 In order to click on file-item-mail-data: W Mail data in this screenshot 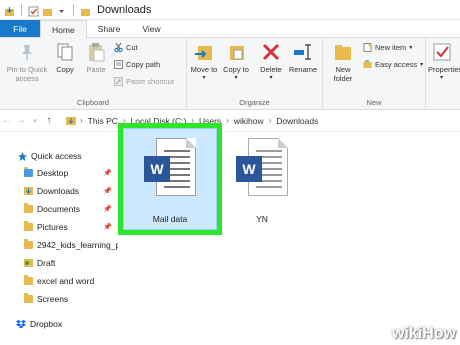, I will do `click(170, 181)`.